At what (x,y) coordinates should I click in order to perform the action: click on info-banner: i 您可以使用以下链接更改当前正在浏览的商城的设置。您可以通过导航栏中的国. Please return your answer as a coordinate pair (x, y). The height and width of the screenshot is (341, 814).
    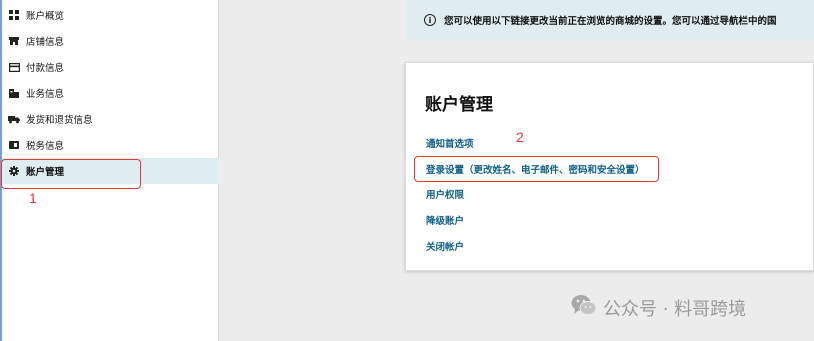
    Looking at the image, I should click on (610, 20).